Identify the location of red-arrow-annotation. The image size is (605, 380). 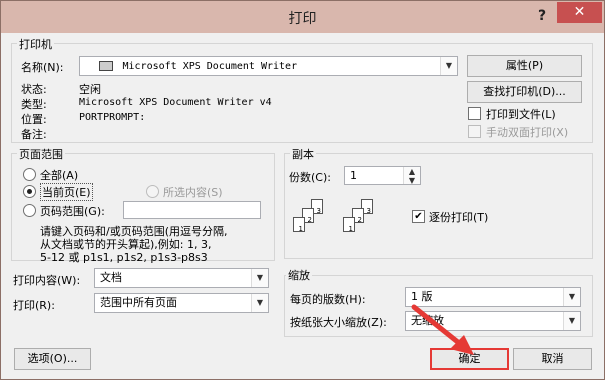
(442, 329).